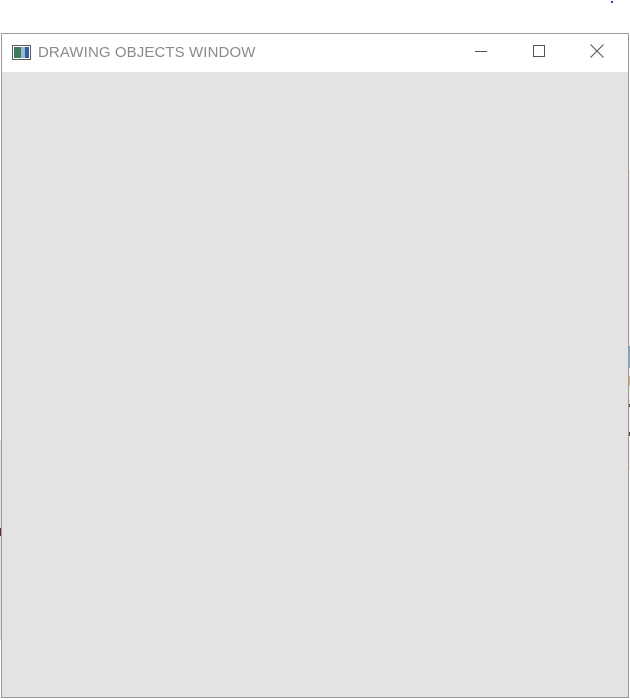 The height and width of the screenshot is (699, 630). What do you see at coordinates (315, 53) in the screenshot?
I see `title-bar: DRAWING OBJECTS WINDOW` at bounding box center [315, 53].